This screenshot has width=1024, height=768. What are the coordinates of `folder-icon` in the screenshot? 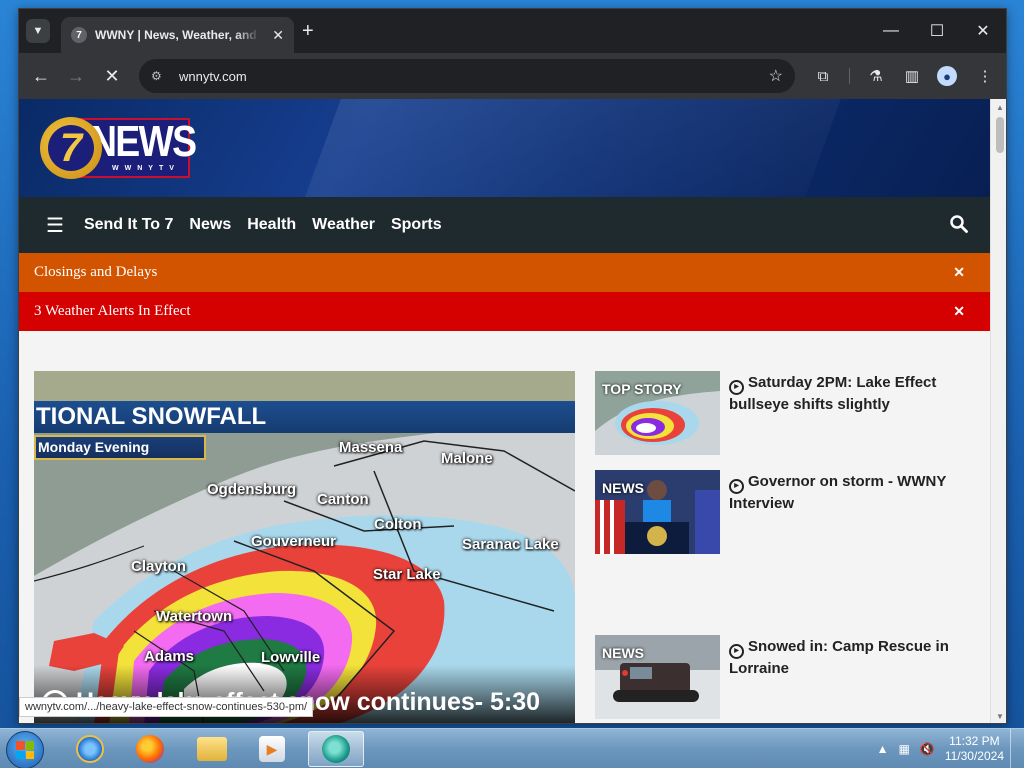 It's located at (212, 749).